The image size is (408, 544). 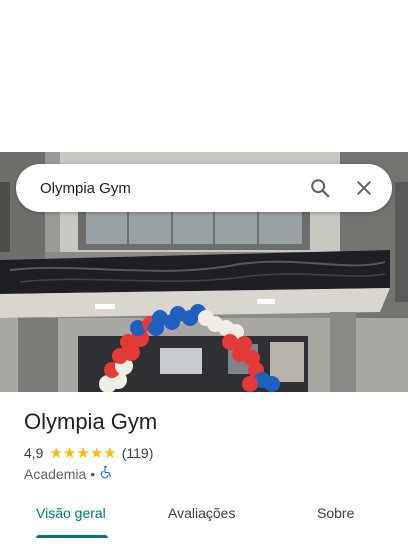 I want to click on tab-about: Sobre, so click(x=335, y=513).